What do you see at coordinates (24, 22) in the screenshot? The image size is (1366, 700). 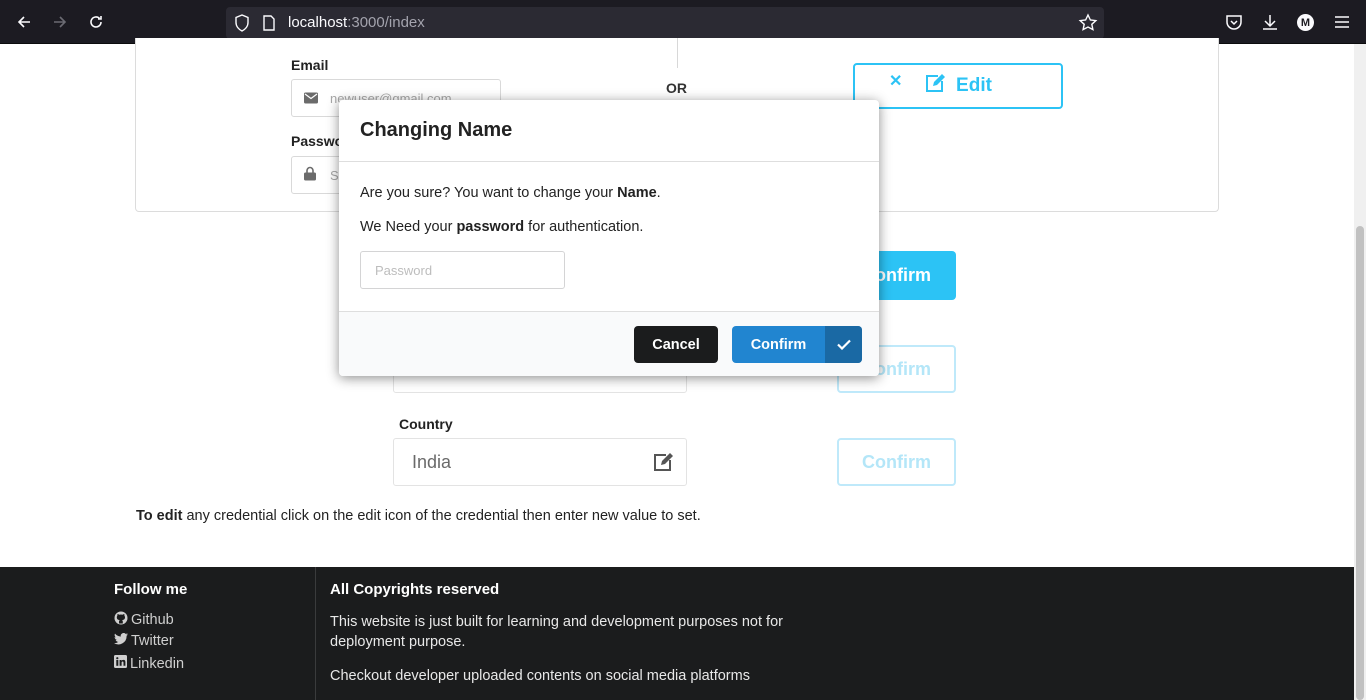 I see `back-icon` at bounding box center [24, 22].